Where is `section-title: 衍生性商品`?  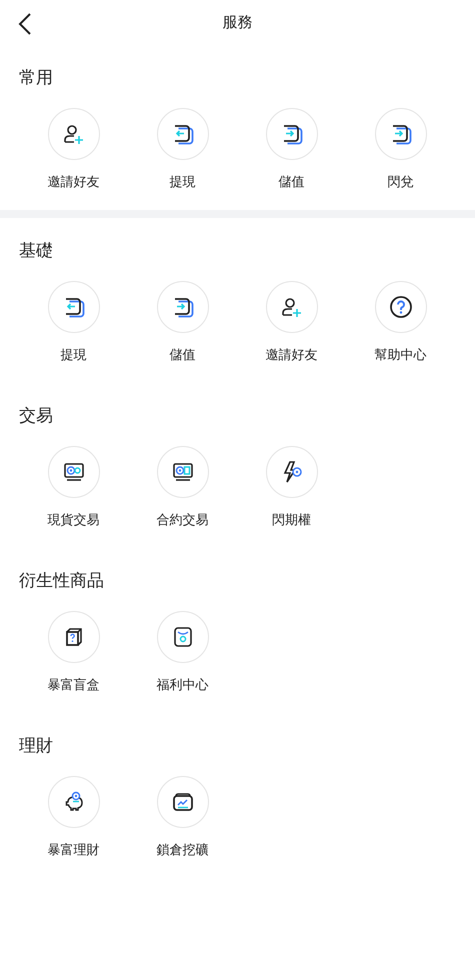
section-title: 衍生性商品 is located at coordinates (62, 581).